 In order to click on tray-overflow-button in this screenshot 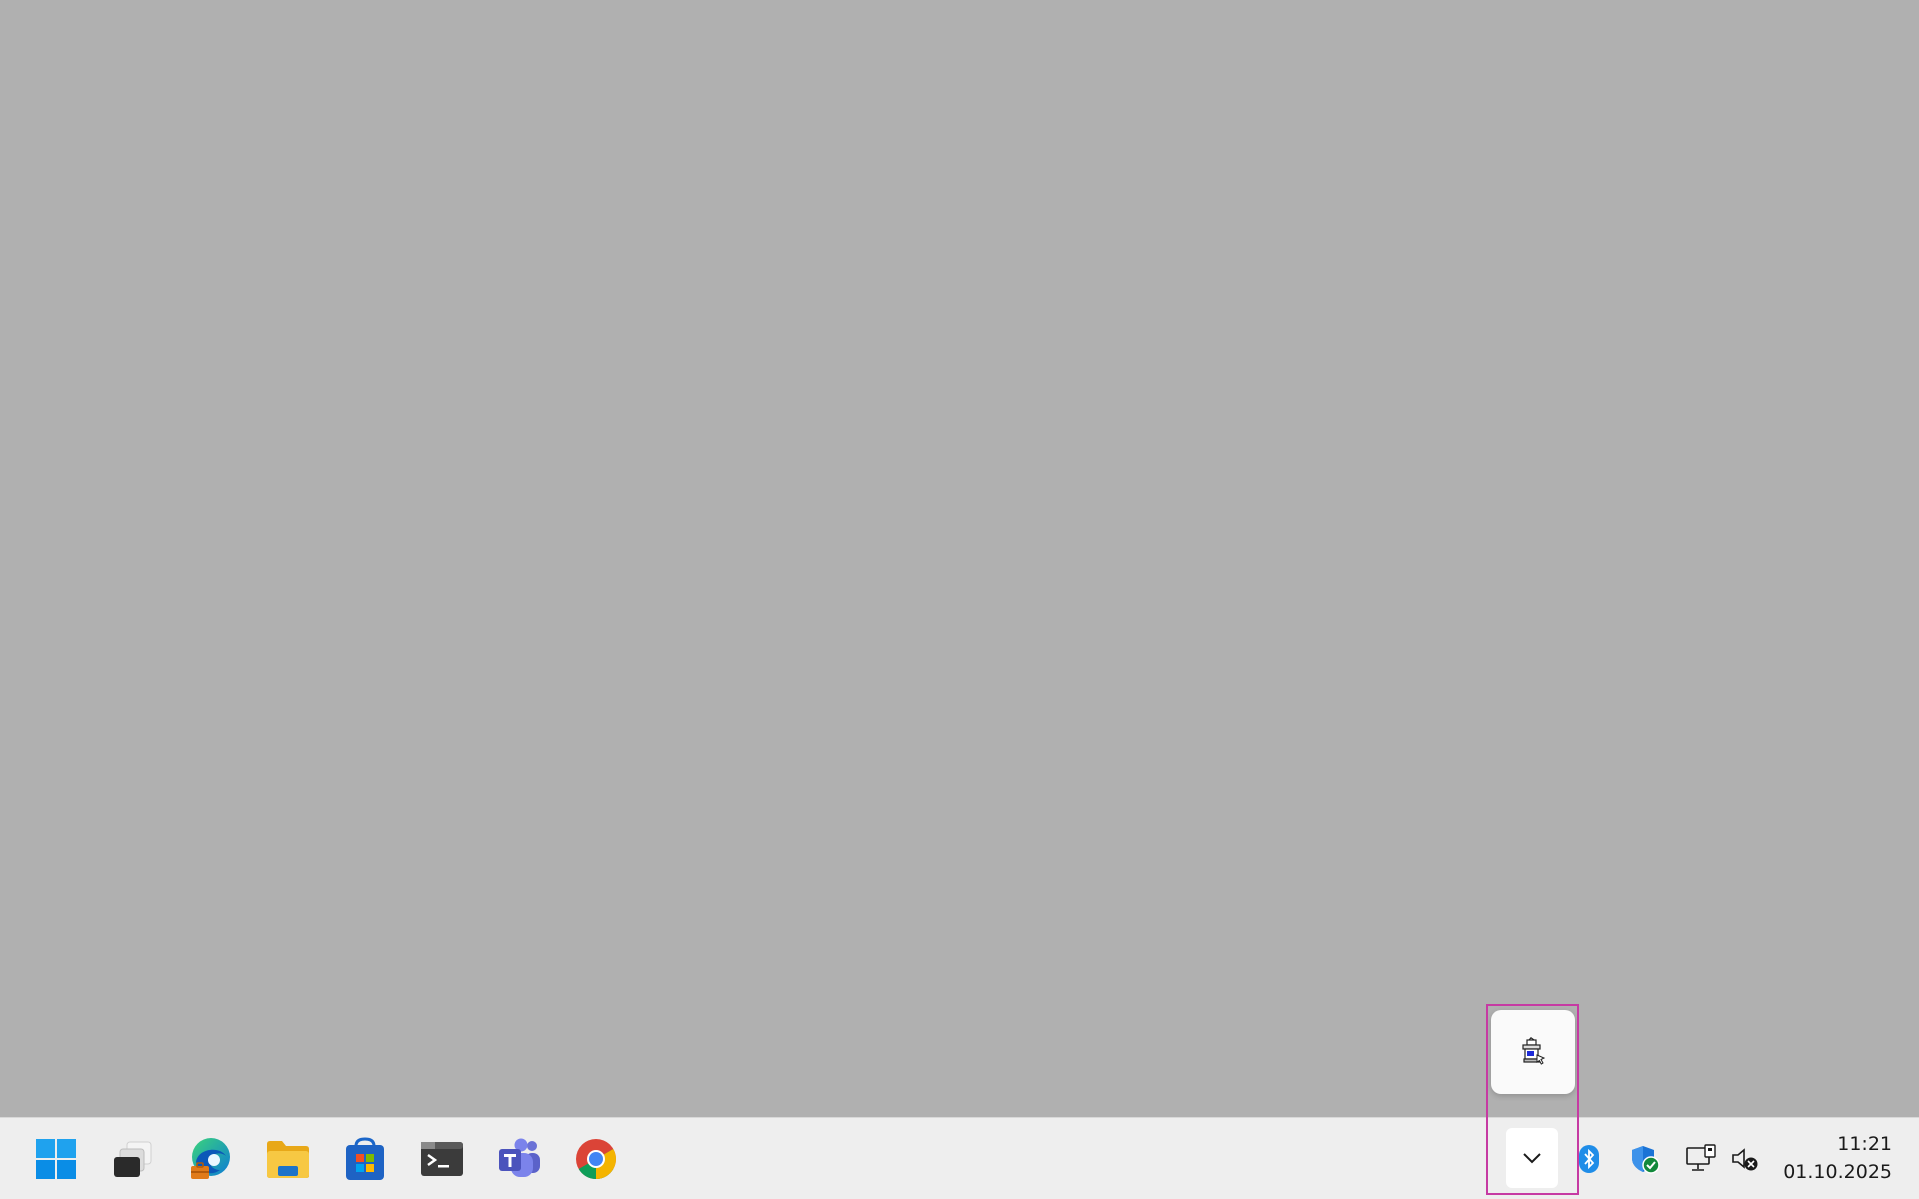, I will do `click(1532, 1158)`.